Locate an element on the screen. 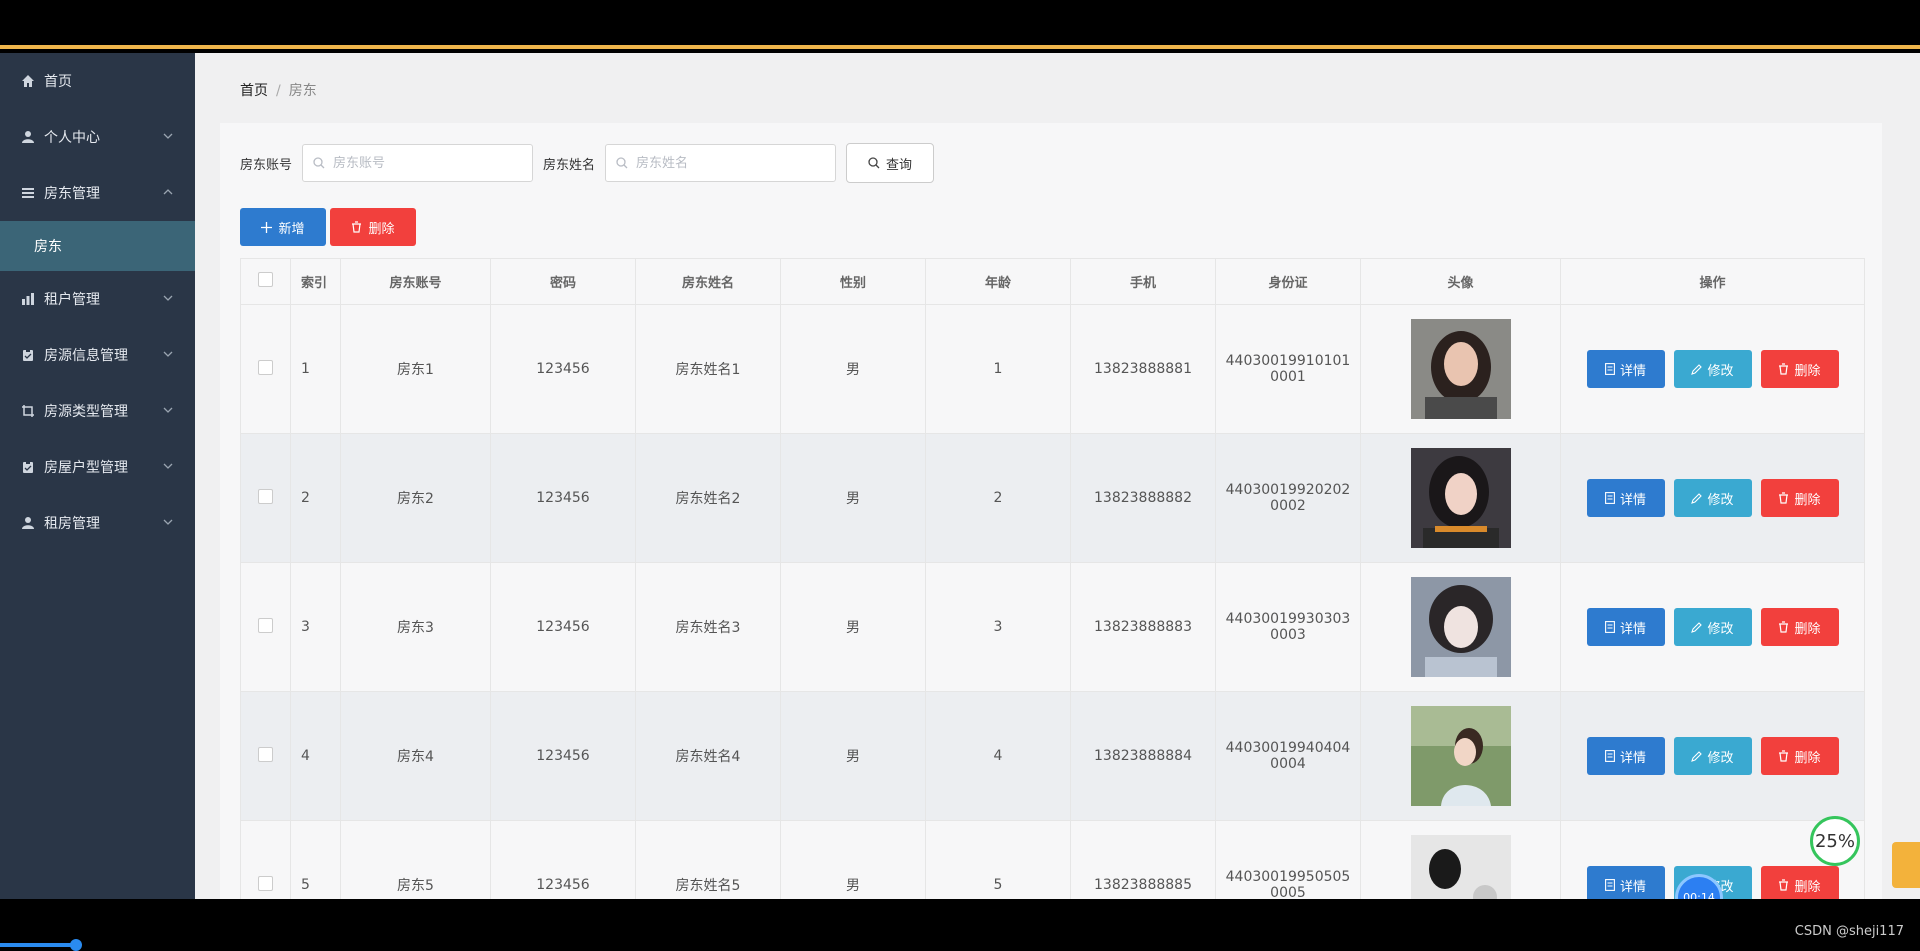  column-header: 身份证 is located at coordinates (1288, 281).